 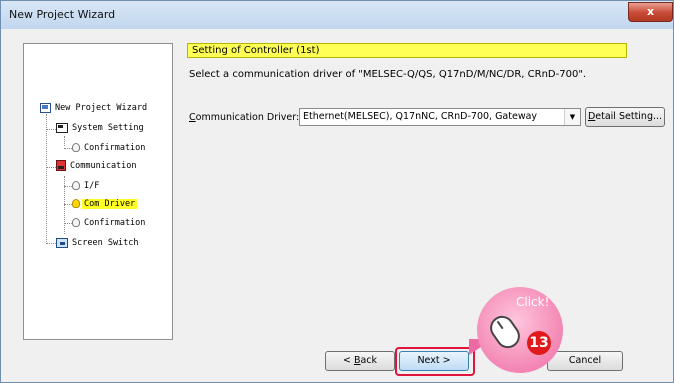 I want to click on chevron-down-icon: ▼, so click(x=572, y=117).